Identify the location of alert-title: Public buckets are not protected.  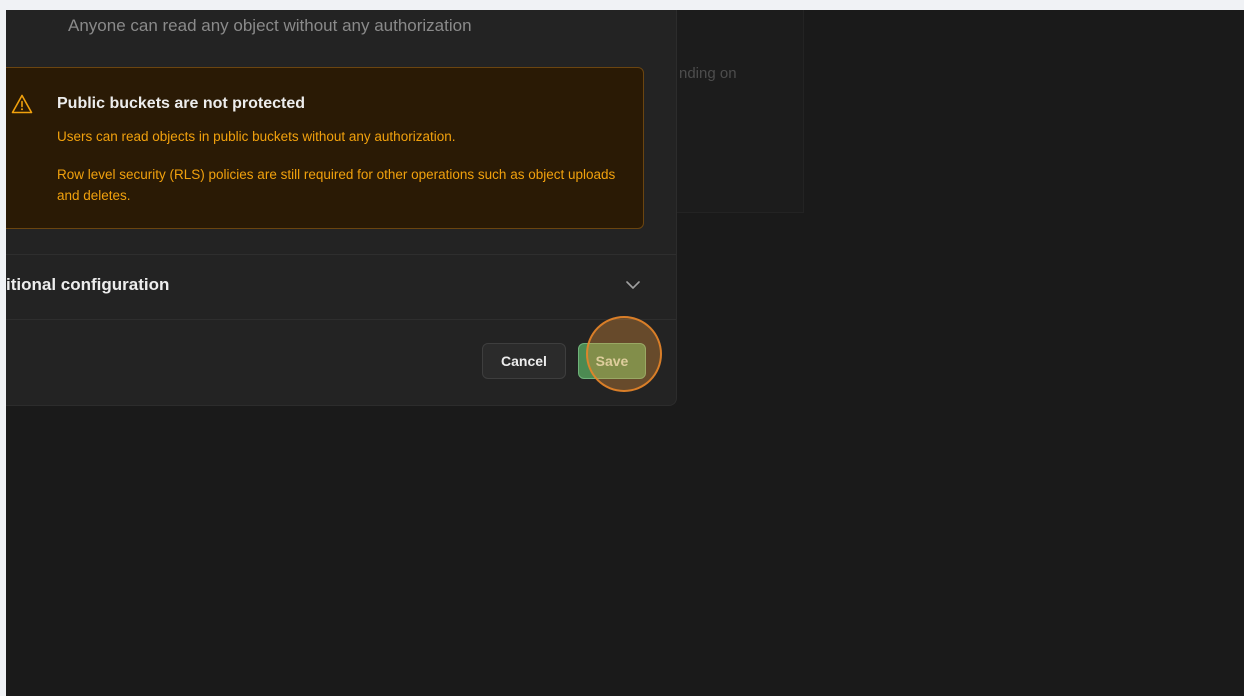
(181, 103).